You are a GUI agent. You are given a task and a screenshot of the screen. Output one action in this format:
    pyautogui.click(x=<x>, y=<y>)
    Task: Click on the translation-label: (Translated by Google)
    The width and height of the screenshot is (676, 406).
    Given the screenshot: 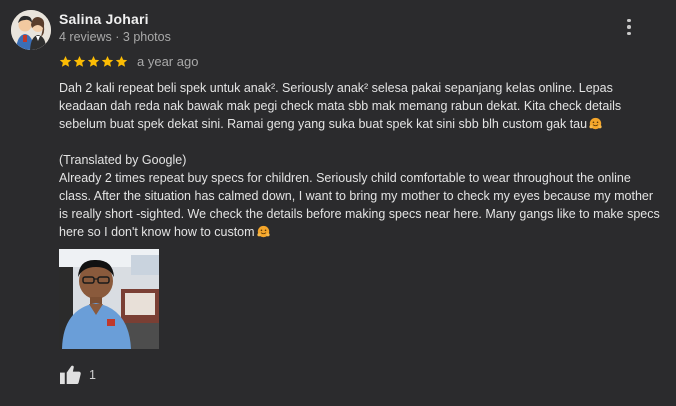 What is the action you would take?
    pyautogui.click(x=123, y=160)
    